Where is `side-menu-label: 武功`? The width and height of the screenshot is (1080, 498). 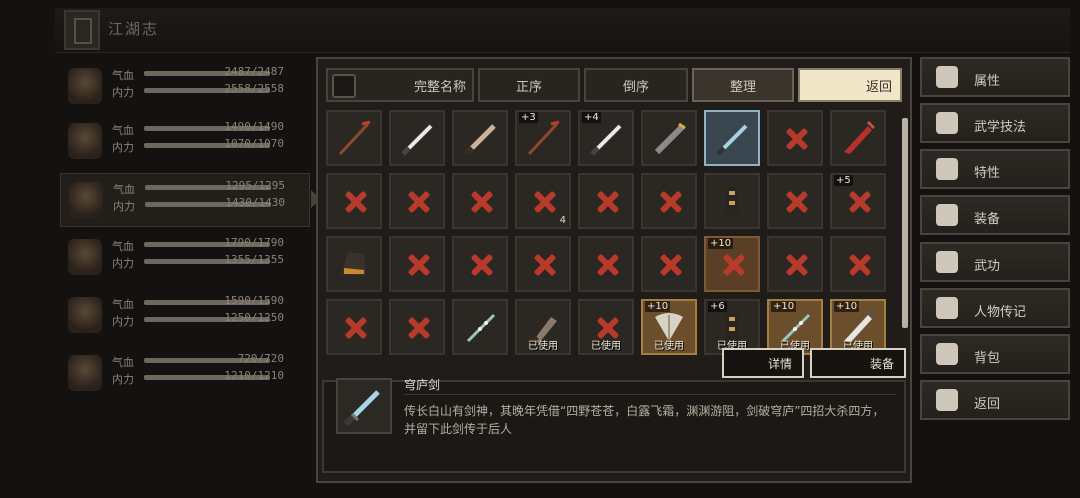
side-menu-label: 武功 is located at coordinates (987, 266).